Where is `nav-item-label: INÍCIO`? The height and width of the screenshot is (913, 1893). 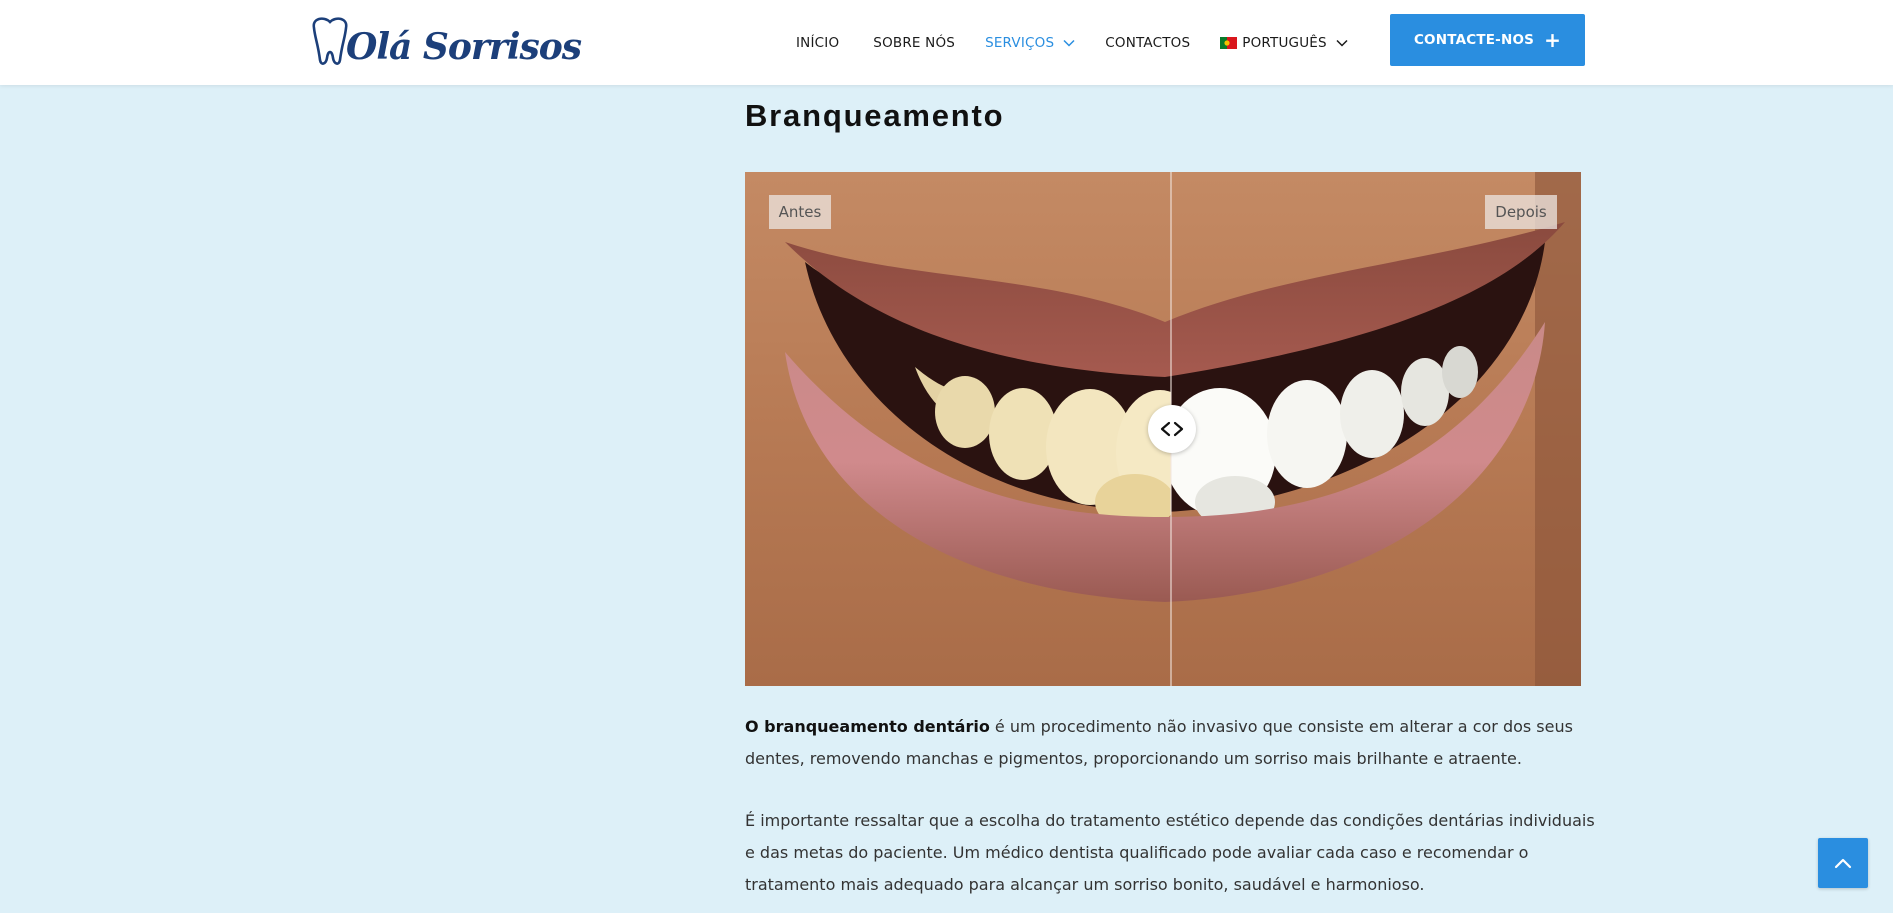 nav-item-label: INÍCIO is located at coordinates (818, 42).